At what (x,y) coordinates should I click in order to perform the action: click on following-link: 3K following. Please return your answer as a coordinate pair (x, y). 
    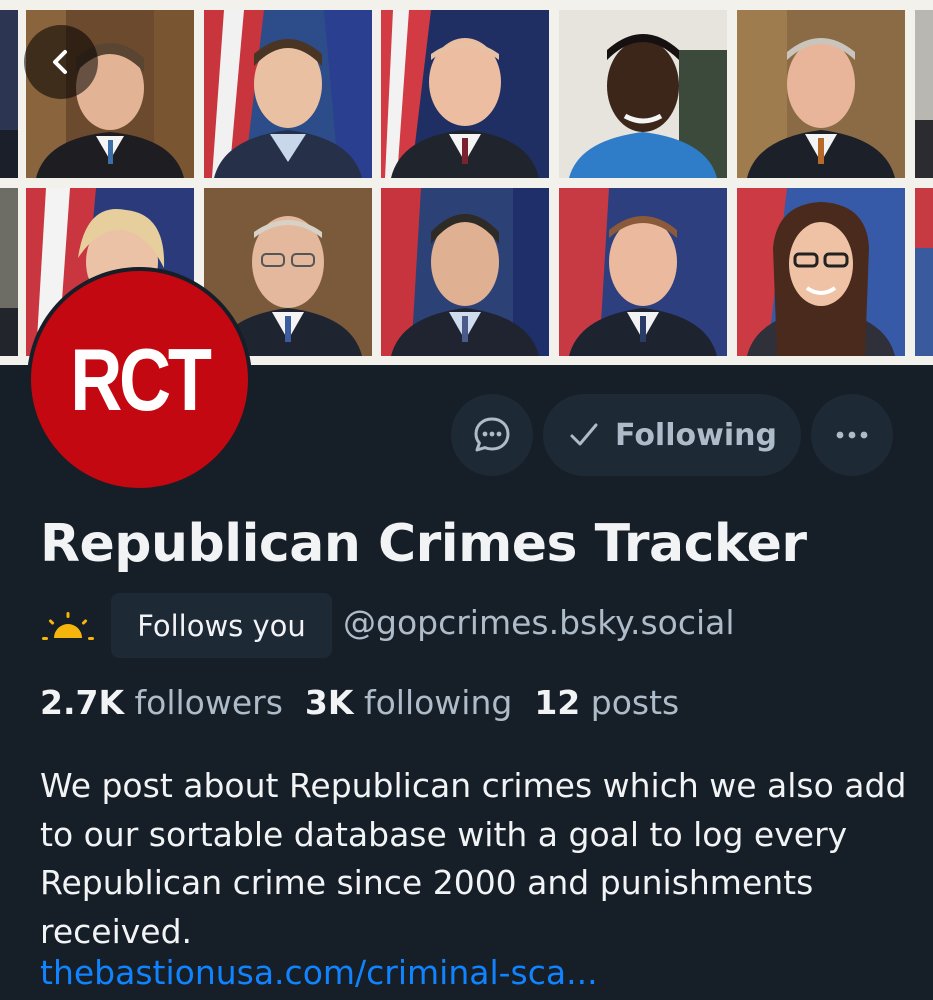
    Looking at the image, I should click on (408, 702).